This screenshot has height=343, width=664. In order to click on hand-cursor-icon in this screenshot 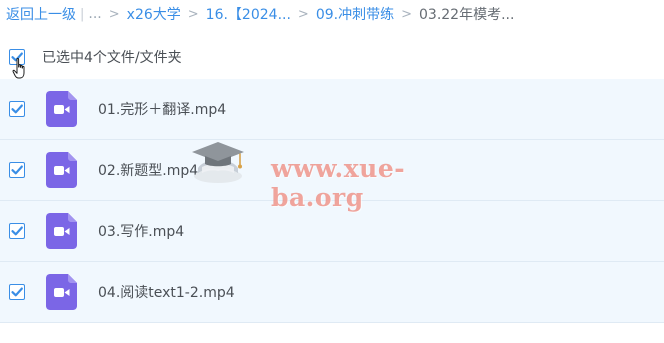, I will do `click(18, 68)`.